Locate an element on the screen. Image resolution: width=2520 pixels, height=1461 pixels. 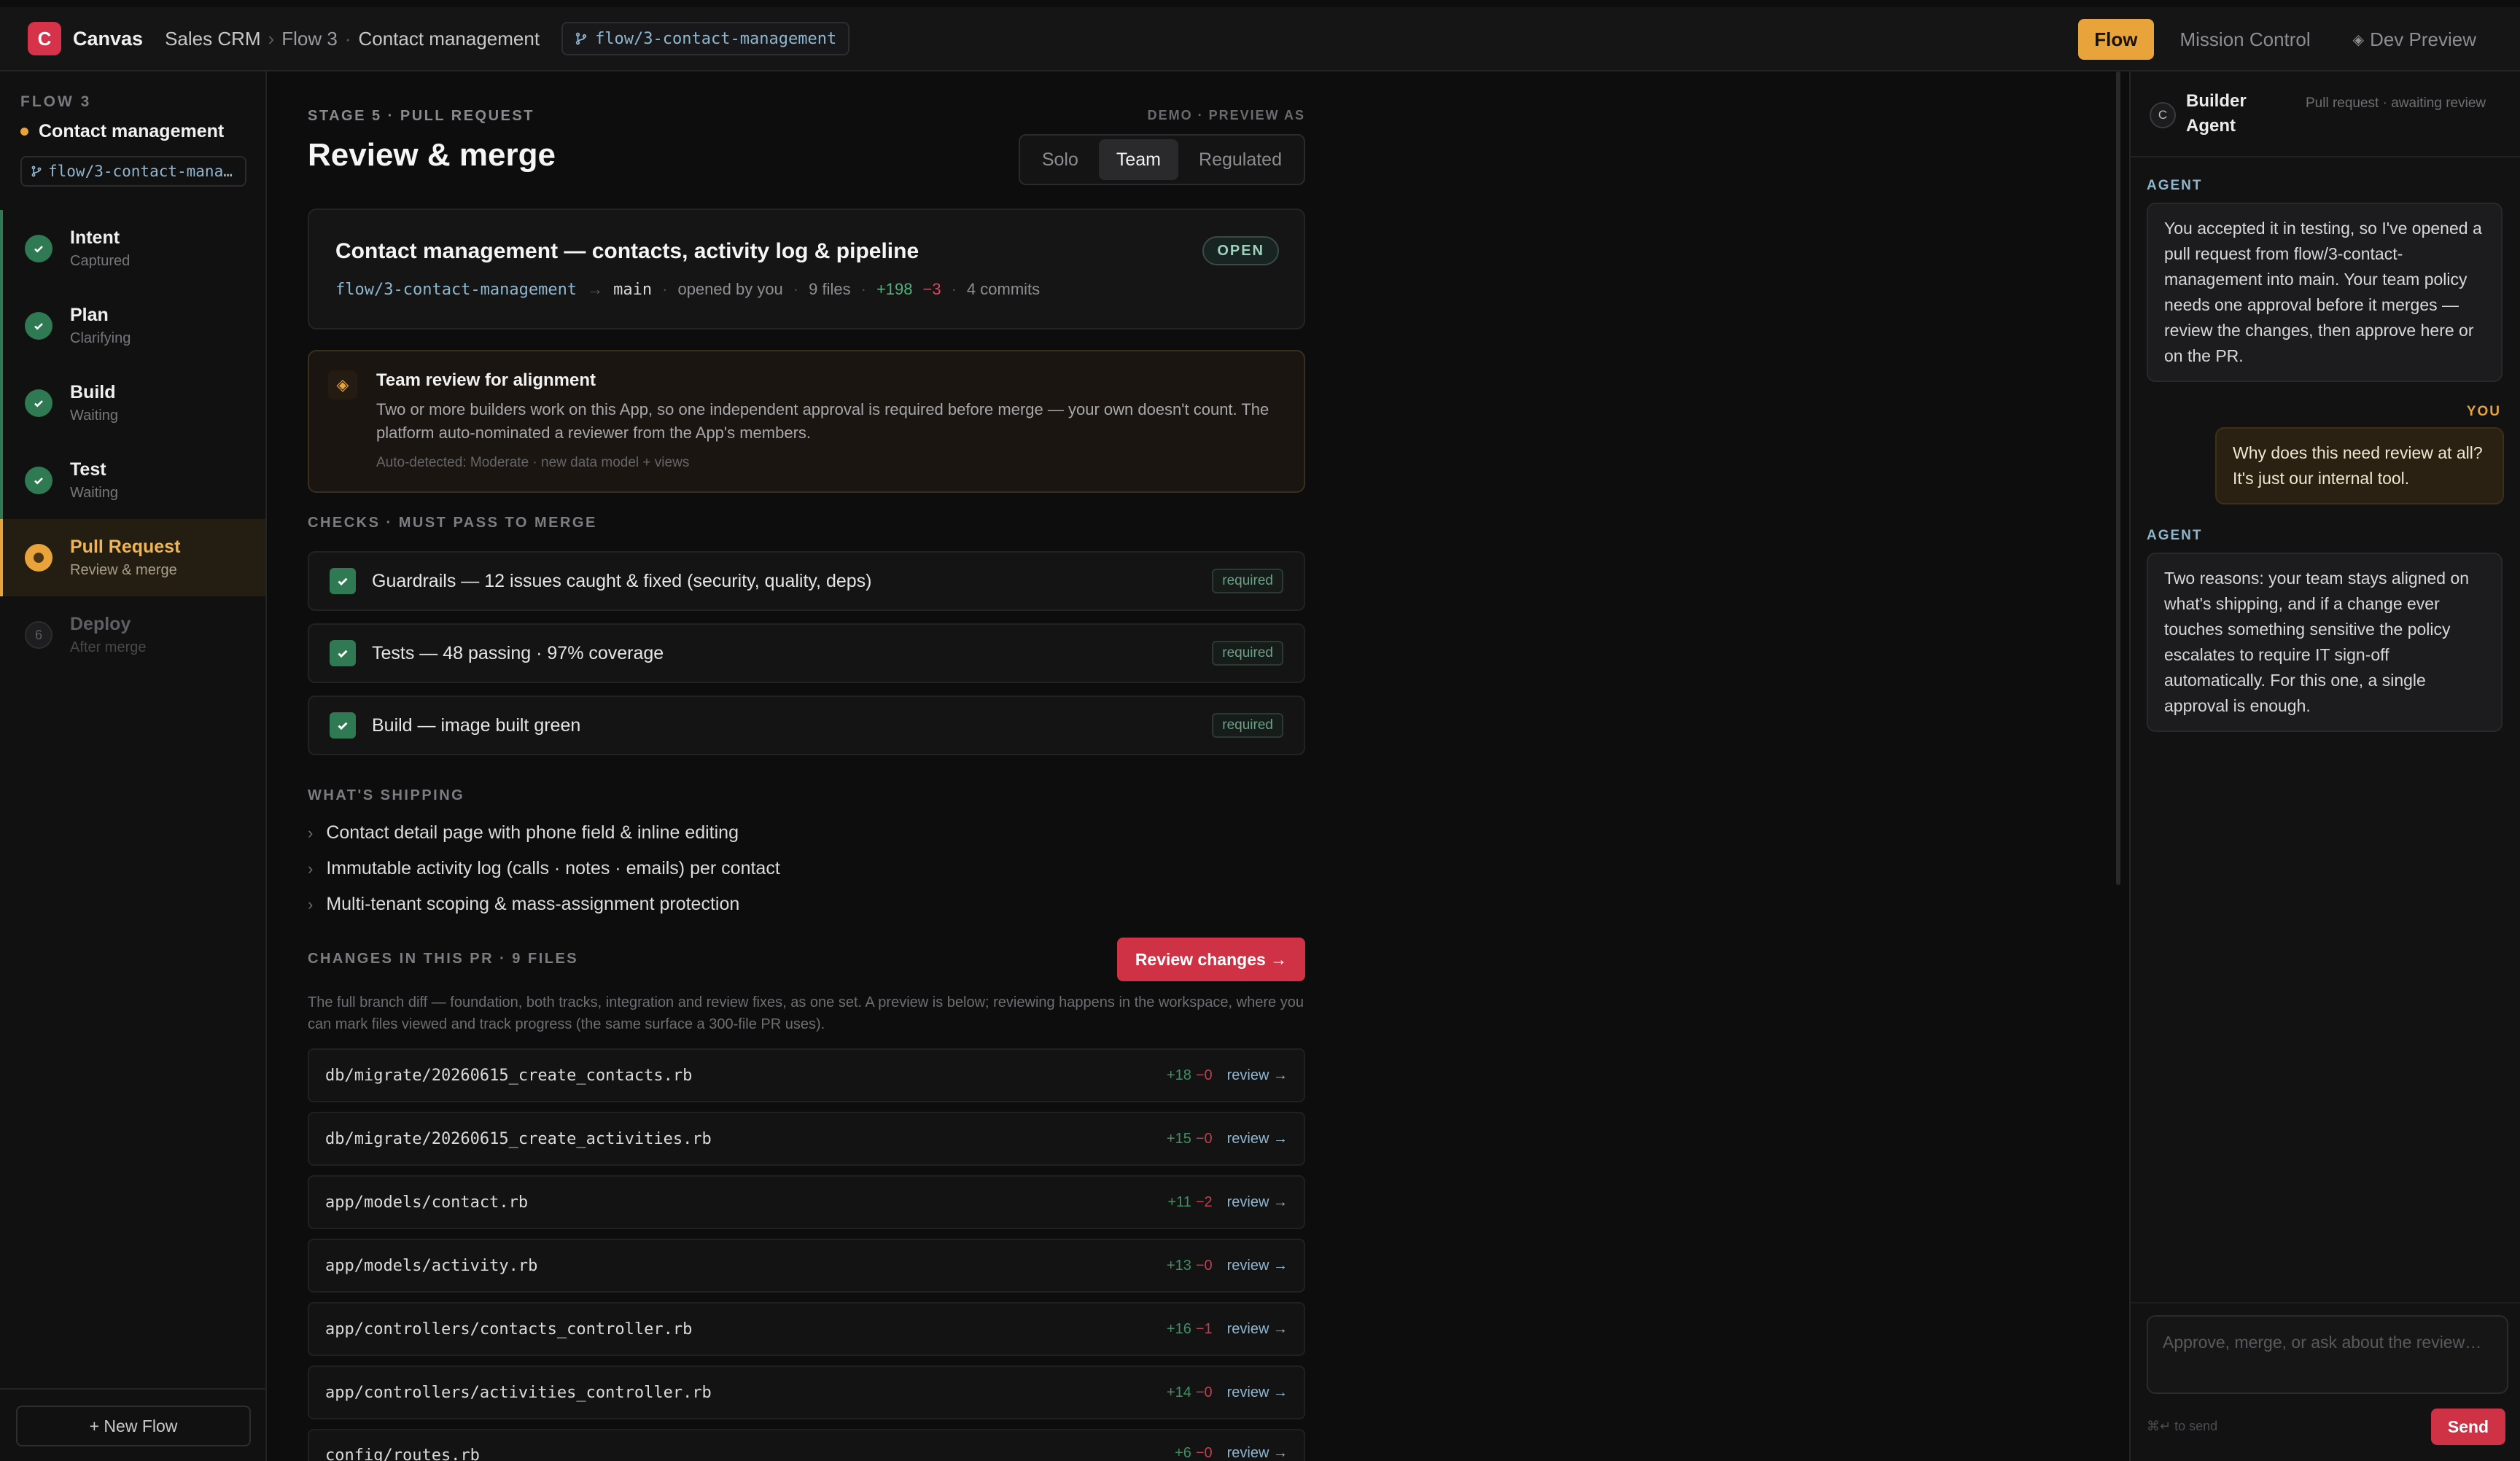
stage-name: Pull Request is located at coordinates (125, 547).